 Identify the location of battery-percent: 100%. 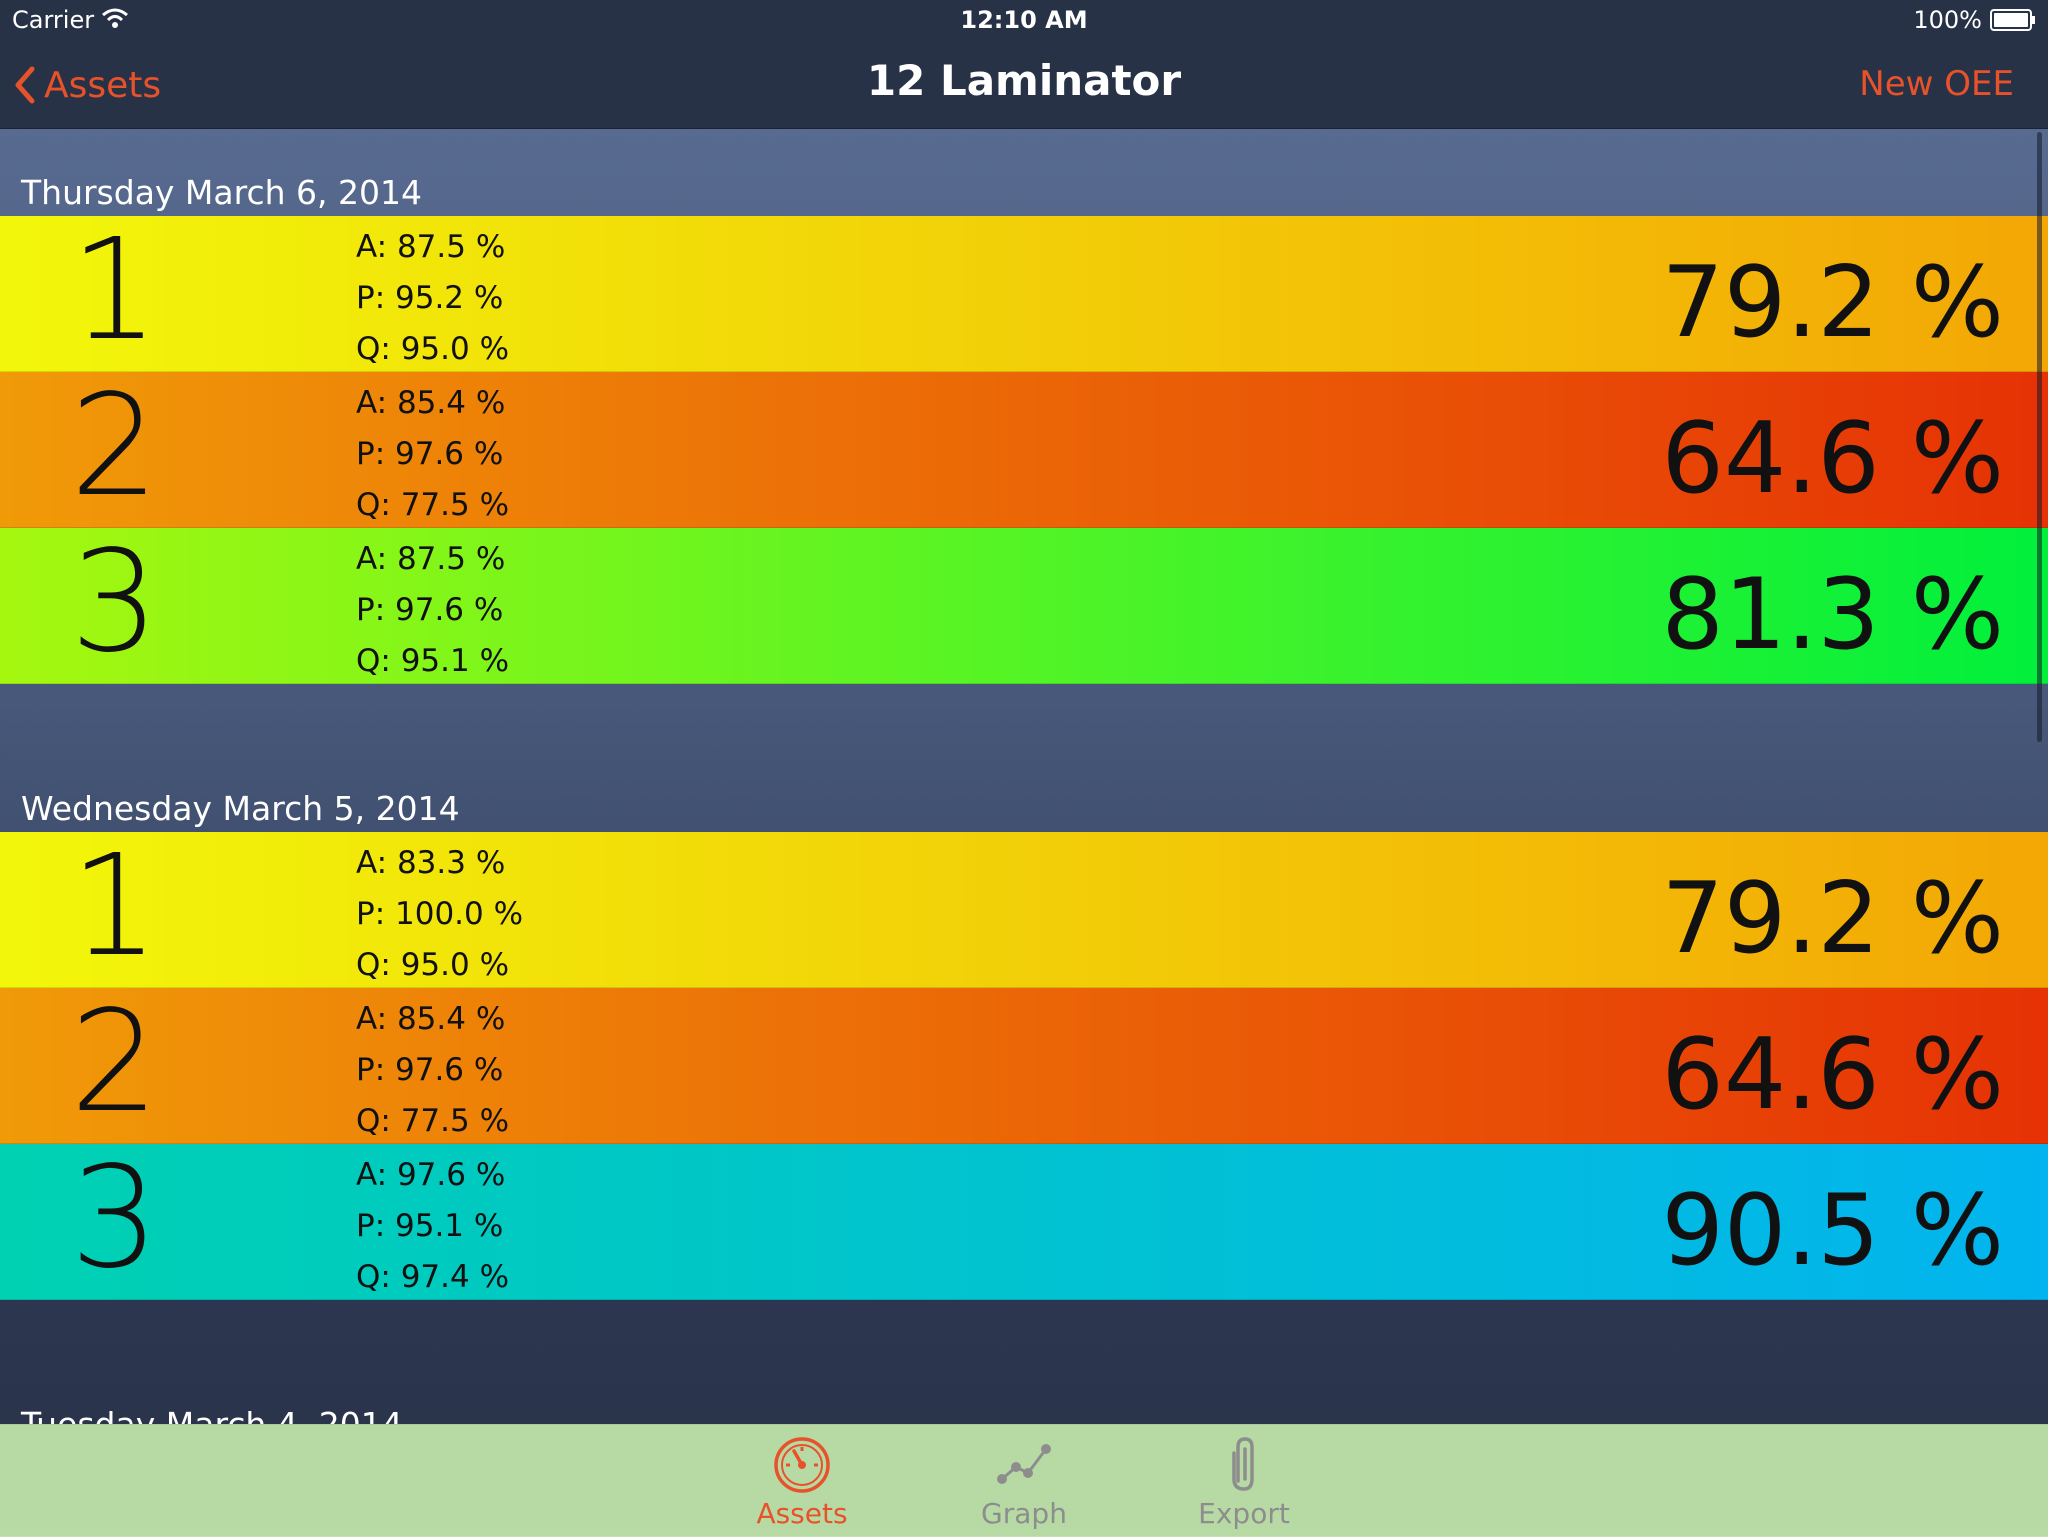
(1947, 20).